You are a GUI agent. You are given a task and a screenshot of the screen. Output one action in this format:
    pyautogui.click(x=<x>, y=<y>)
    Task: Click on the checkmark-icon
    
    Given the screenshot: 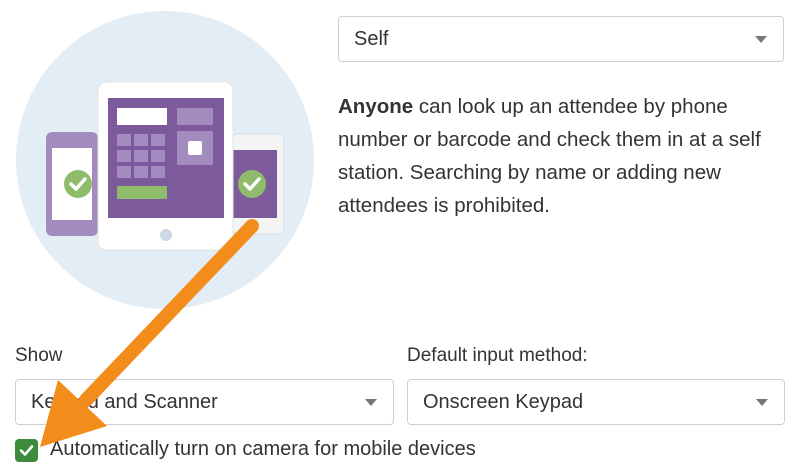 What is the action you would take?
    pyautogui.click(x=26, y=450)
    